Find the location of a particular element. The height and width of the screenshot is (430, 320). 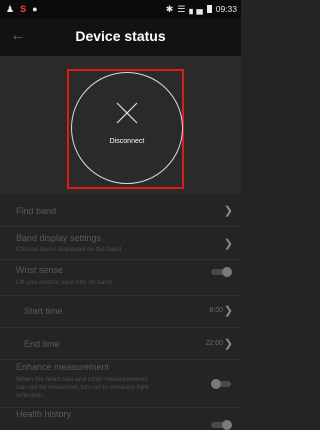

status-bar-right: ✱ ☰ ▖▄ 09:33 is located at coordinates (201, 9).